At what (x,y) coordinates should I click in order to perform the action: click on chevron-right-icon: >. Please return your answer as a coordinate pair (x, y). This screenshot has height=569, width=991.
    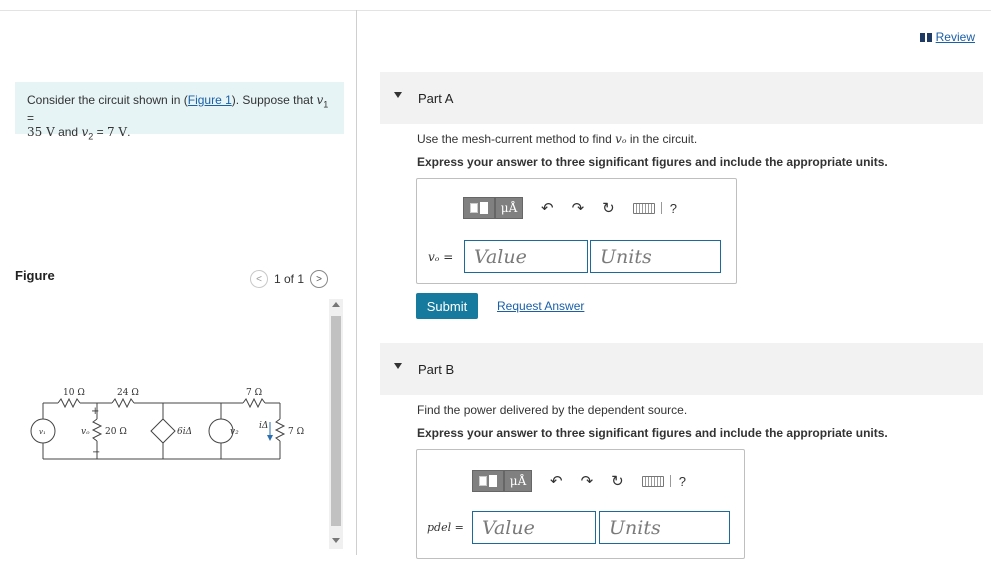
    Looking at the image, I should click on (319, 279).